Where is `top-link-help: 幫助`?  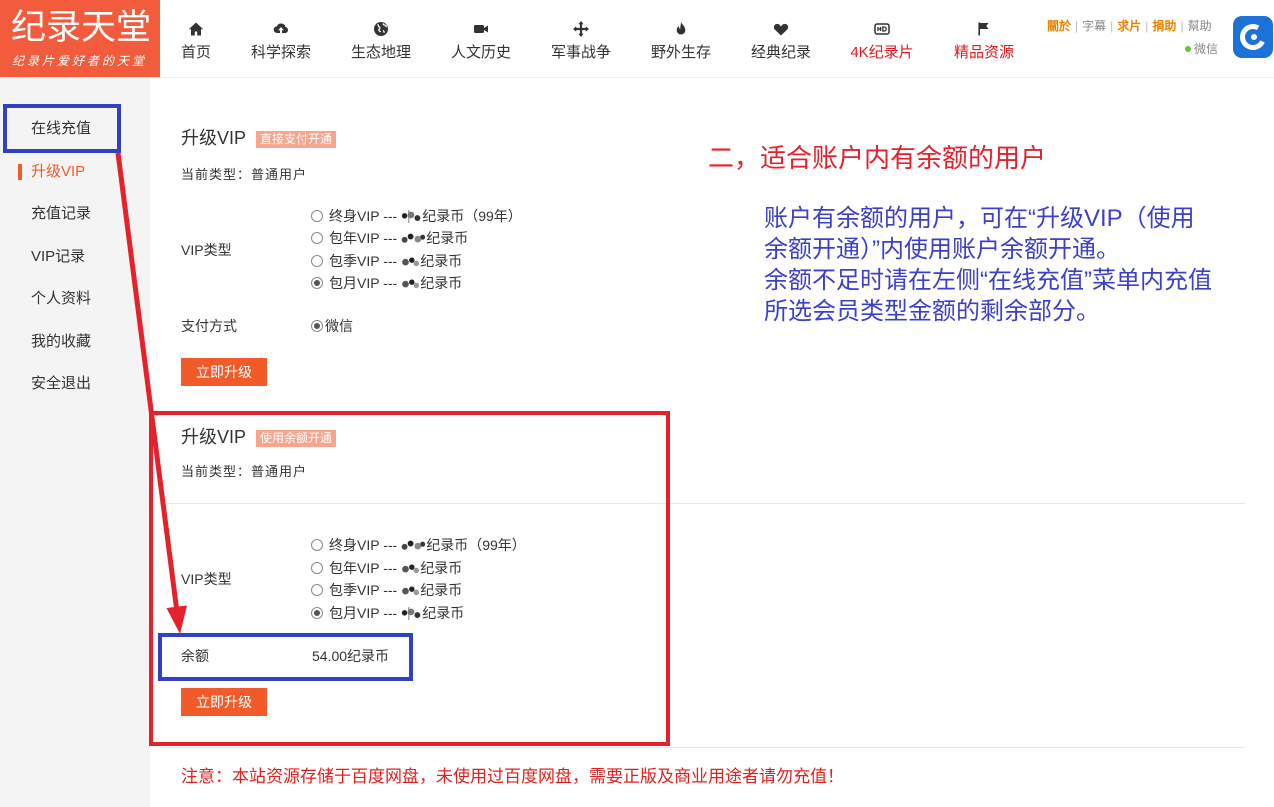 top-link-help: 幫助 is located at coordinates (1200, 26).